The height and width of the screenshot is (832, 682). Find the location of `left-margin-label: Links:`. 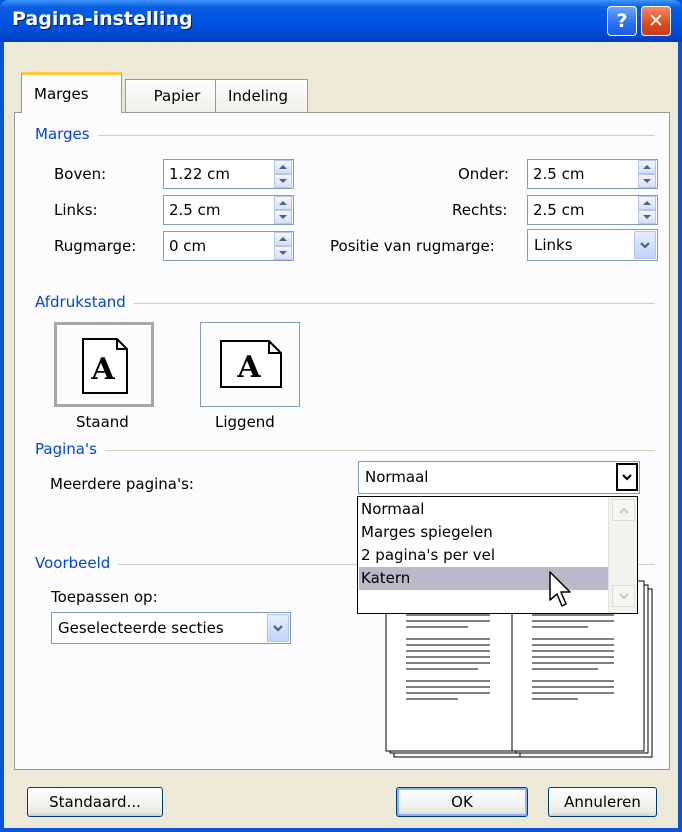

left-margin-label: Links: is located at coordinates (76, 210).